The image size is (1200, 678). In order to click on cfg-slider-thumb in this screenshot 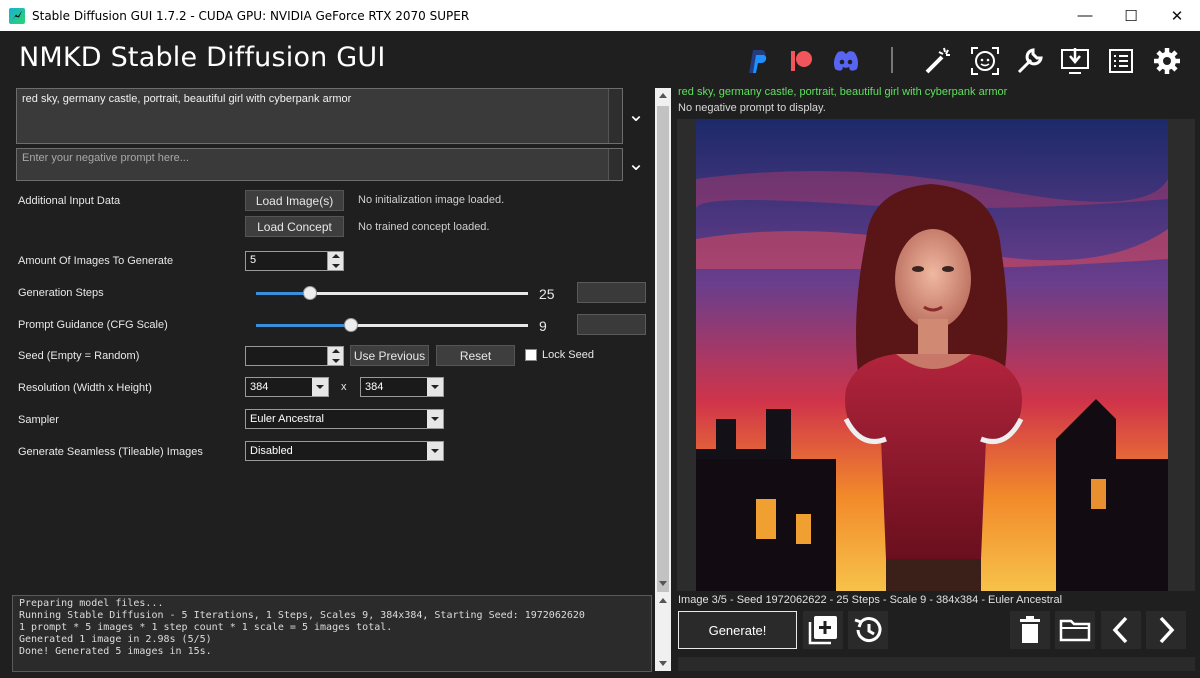, I will do `click(351, 325)`.